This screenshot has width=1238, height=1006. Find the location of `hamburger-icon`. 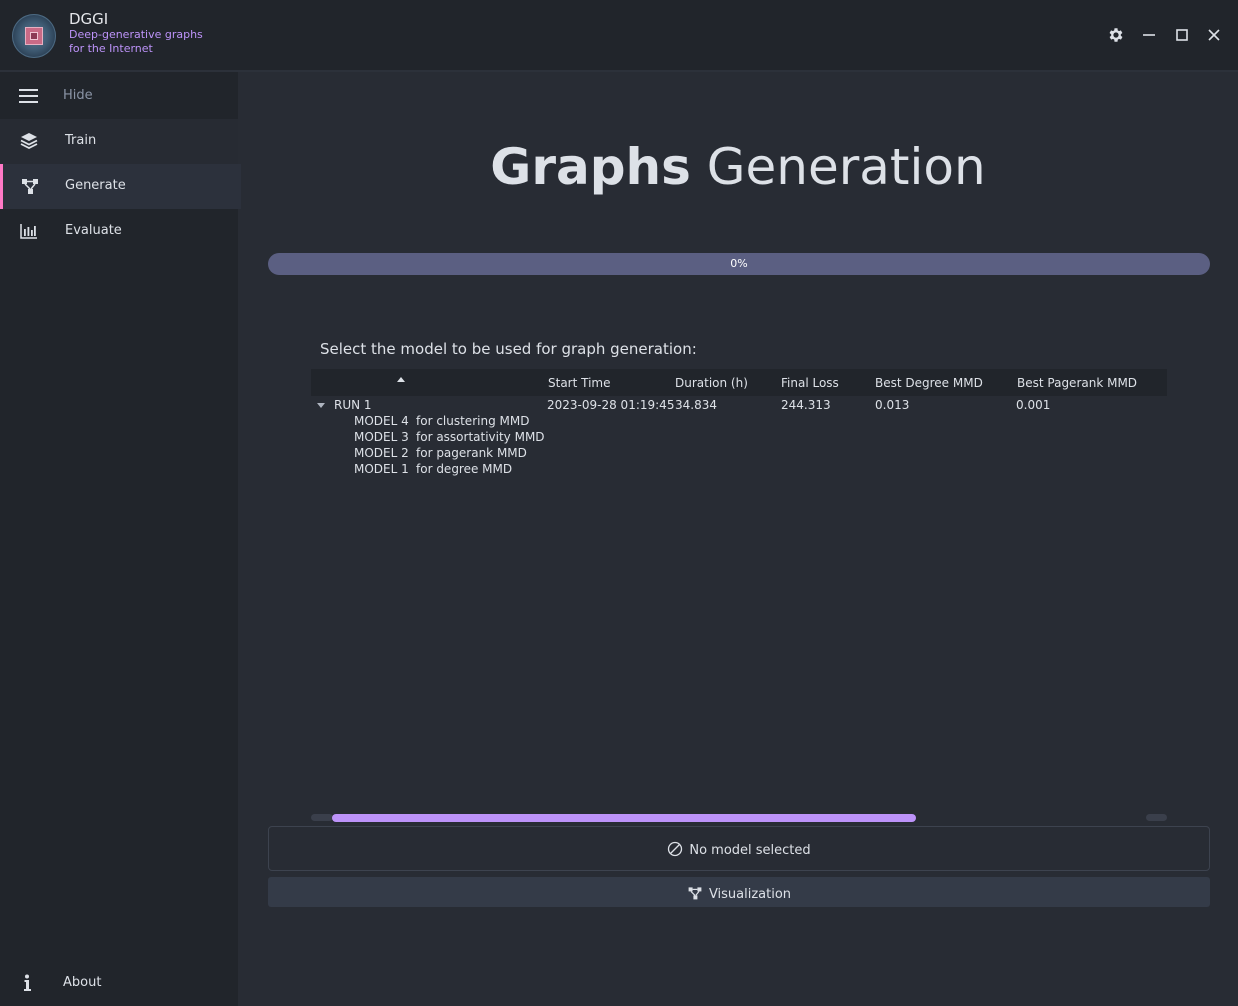

hamburger-icon is located at coordinates (29, 96).